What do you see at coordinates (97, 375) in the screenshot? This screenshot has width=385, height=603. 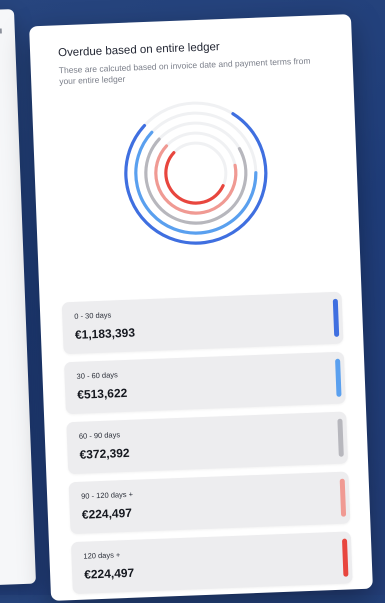 I see `bucket-label: 30 - 60 days` at bounding box center [97, 375].